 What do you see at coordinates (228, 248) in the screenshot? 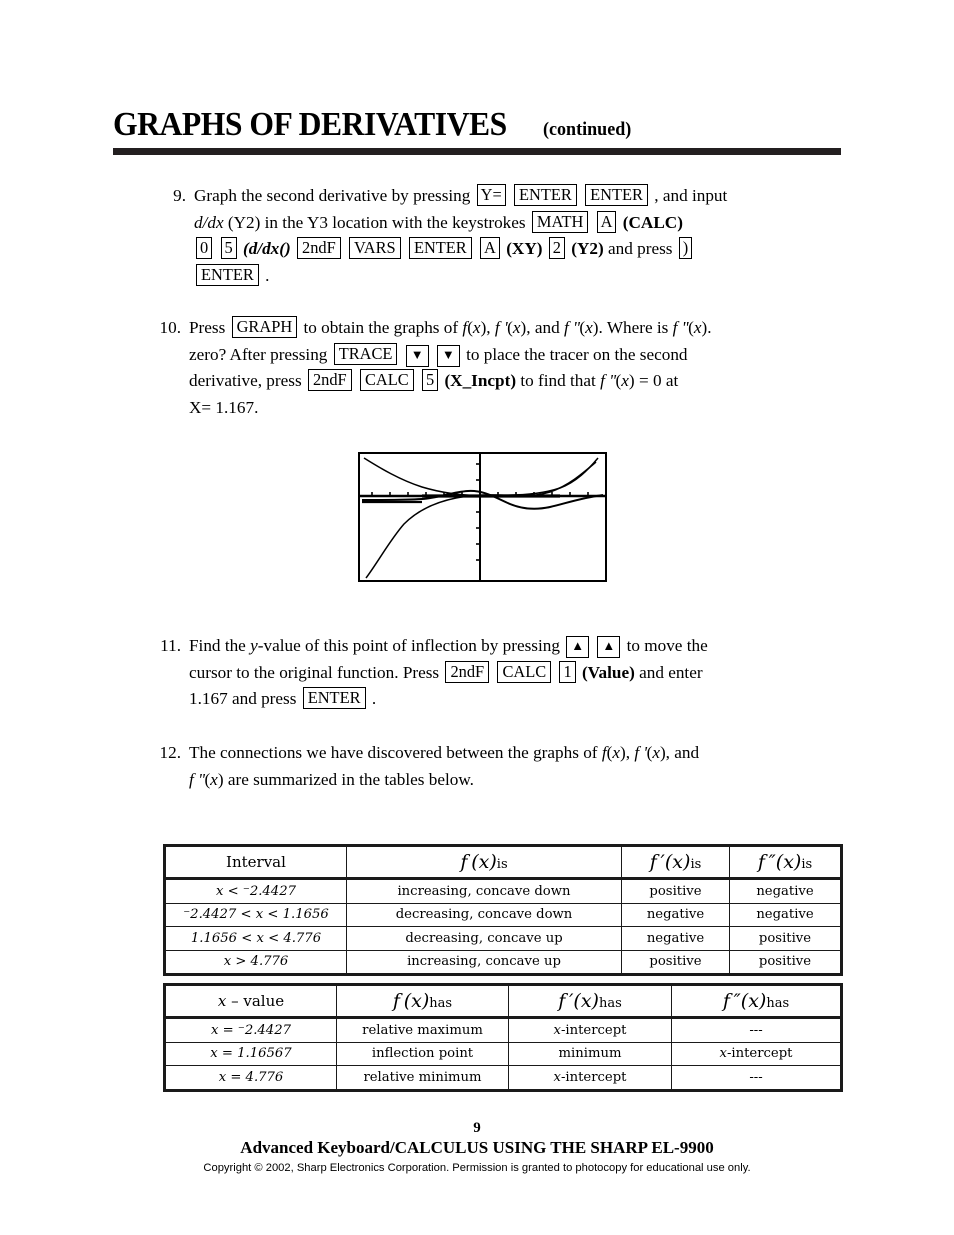
I see `key-five: 5` at bounding box center [228, 248].